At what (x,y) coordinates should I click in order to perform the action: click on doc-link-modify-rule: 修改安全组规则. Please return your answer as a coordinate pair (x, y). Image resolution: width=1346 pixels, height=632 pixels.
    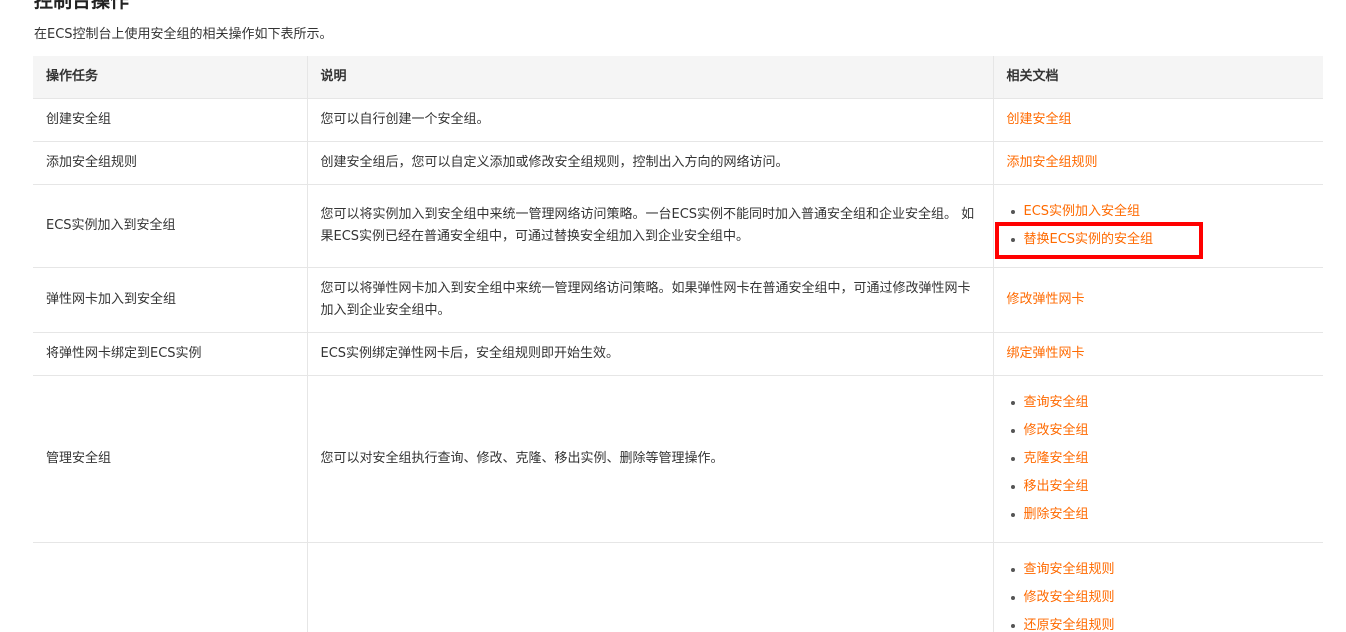
    Looking at the image, I should click on (1069, 597).